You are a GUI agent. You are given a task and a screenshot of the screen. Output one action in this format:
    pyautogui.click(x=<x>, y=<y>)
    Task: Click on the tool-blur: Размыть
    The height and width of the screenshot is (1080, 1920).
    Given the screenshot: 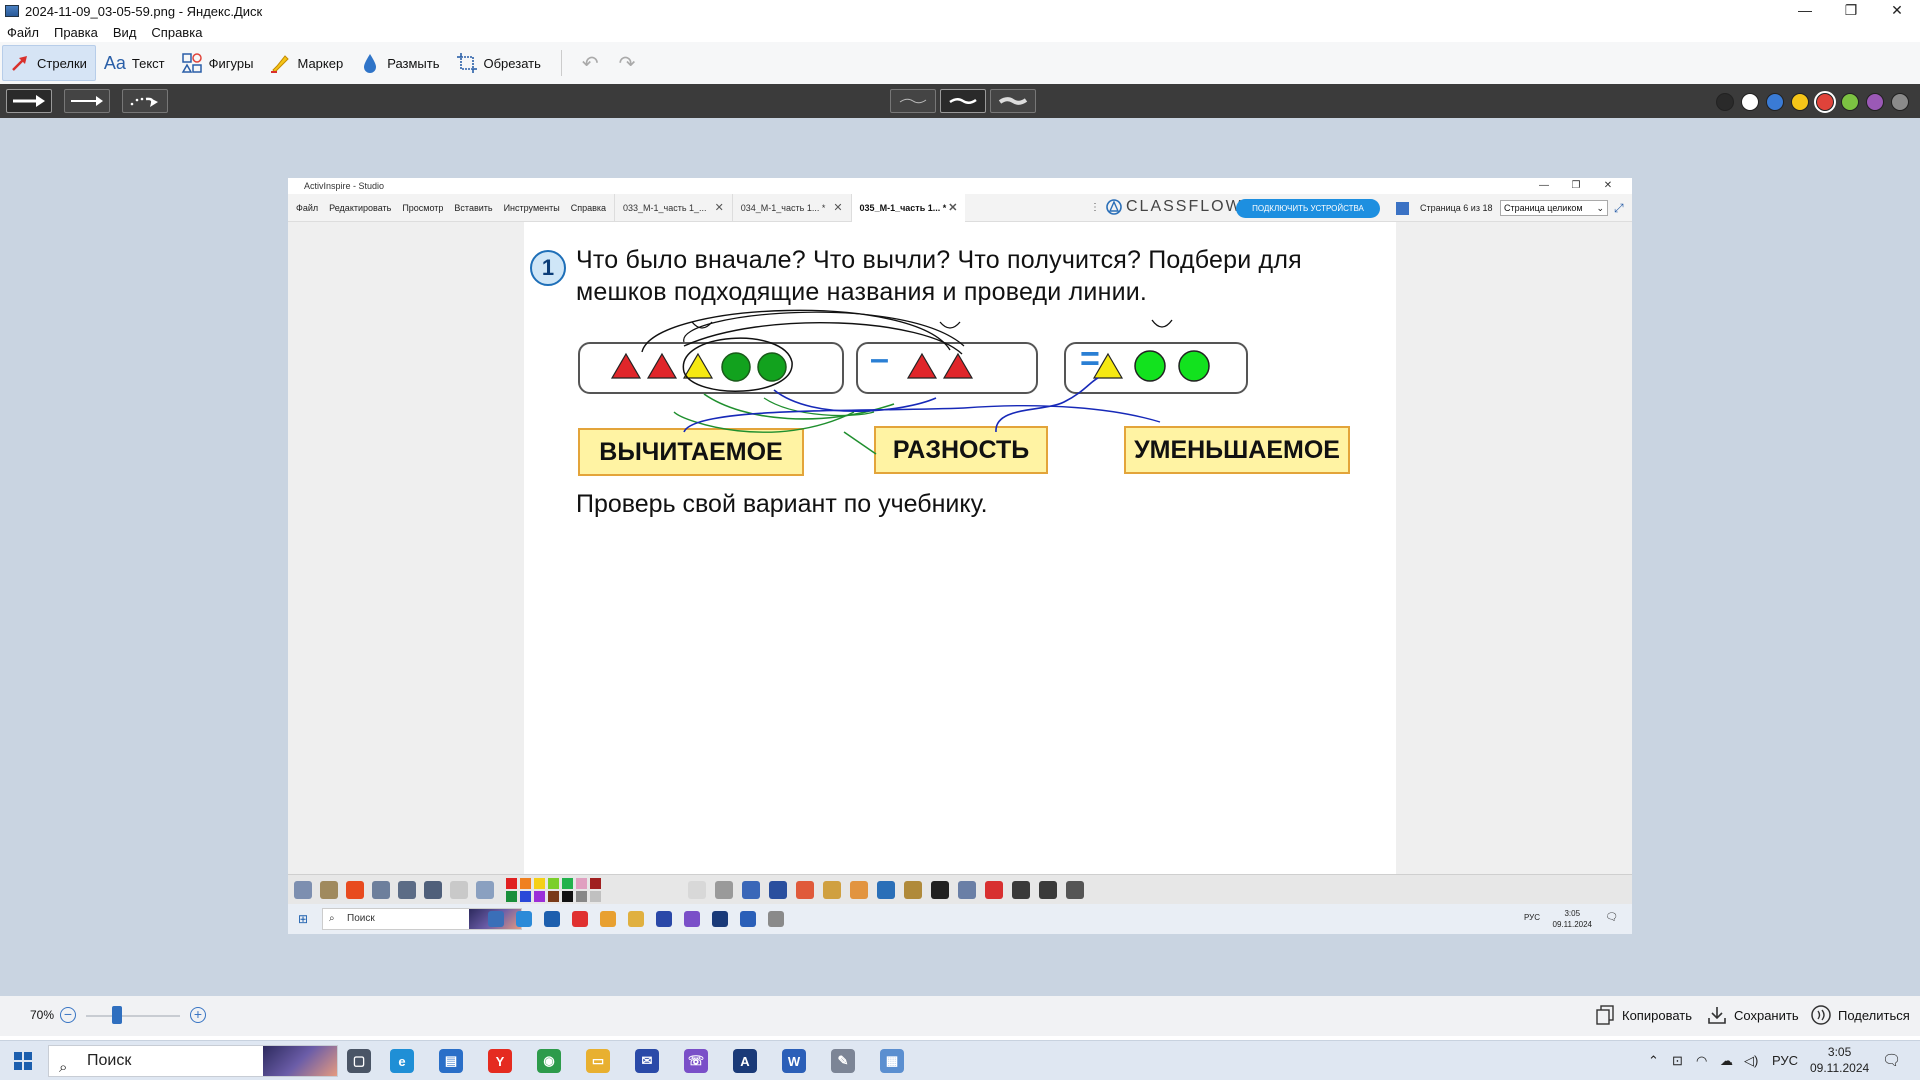 What is the action you would take?
    pyautogui.click(x=400, y=63)
    